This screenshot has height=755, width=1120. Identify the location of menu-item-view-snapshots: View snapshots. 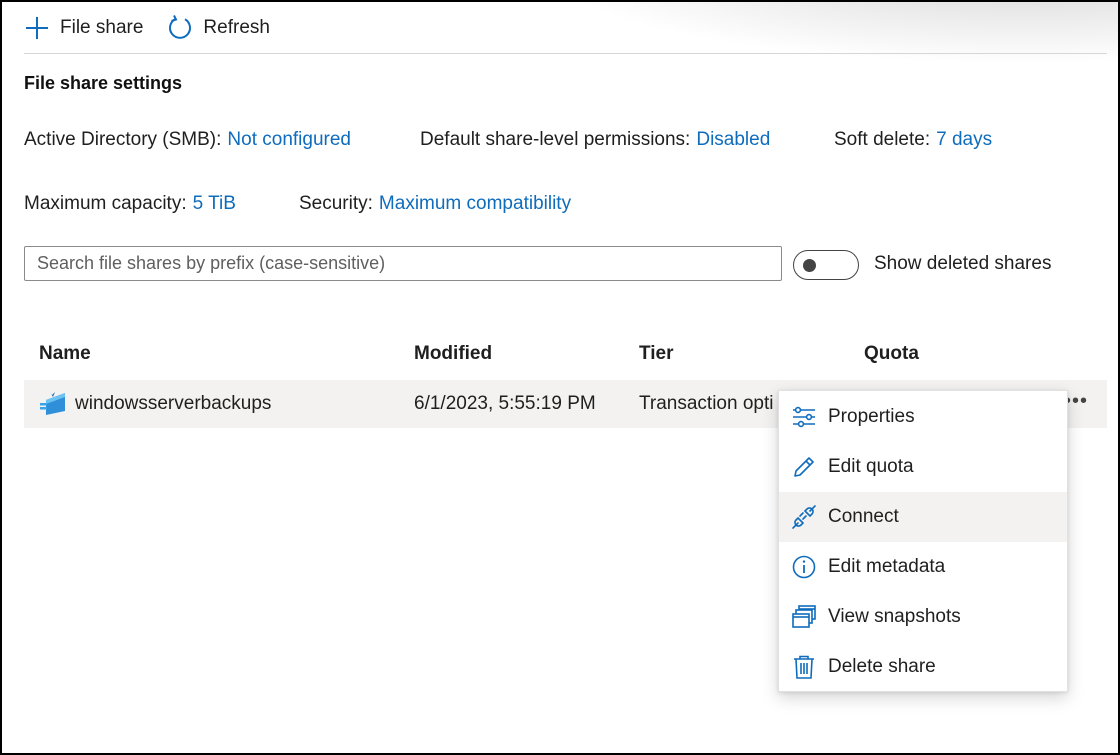
(923, 617).